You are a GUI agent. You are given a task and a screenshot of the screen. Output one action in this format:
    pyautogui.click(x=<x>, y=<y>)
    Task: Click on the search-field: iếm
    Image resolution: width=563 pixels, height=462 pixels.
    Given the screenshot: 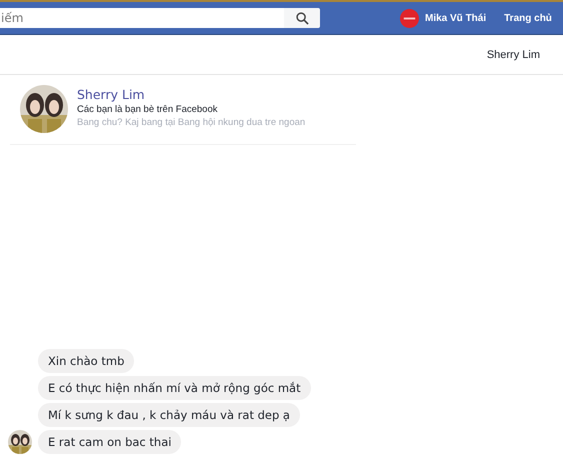 What is the action you would take?
    pyautogui.click(x=142, y=18)
    